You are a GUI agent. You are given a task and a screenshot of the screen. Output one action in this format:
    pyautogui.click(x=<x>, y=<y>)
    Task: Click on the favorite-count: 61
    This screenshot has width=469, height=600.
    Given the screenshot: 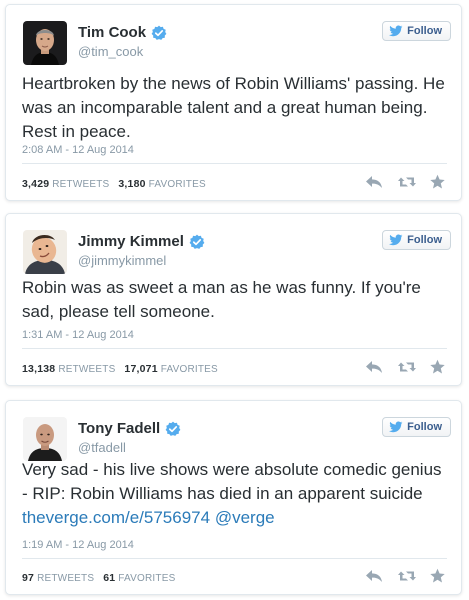 What is the action you would take?
    pyautogui.click(x=109, y=578)
    